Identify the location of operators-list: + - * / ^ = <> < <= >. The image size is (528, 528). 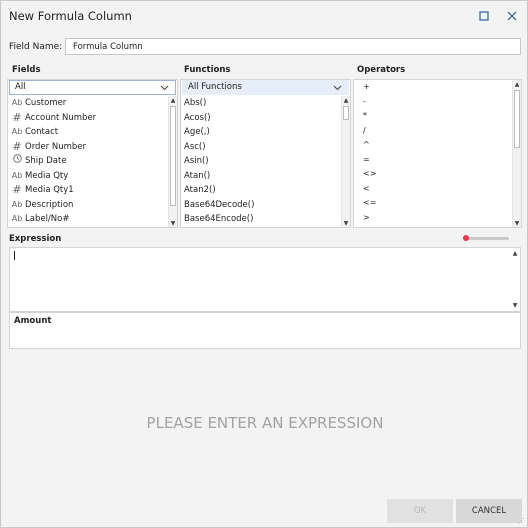
(432, 152).